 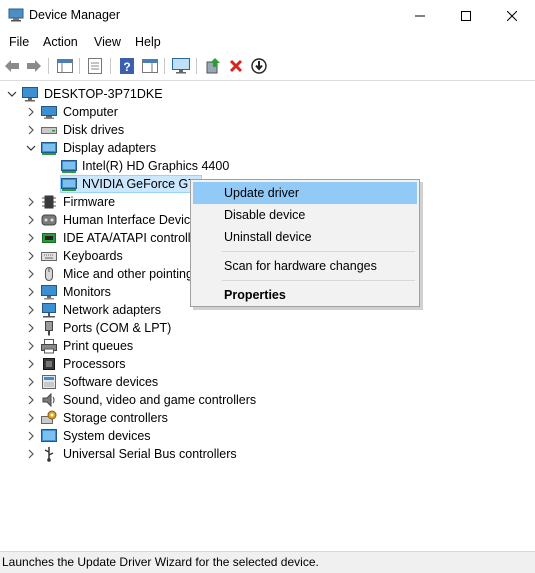 I want to click on maximize-button, so click(x=466, y=15).